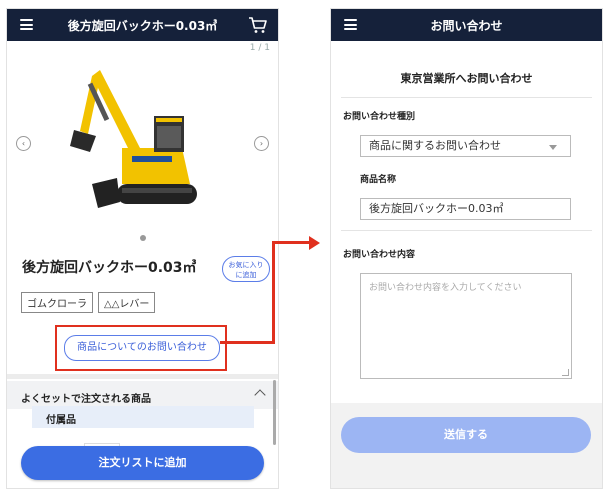  I want to click on header-title: 後方旋回バックホー0.03㎥, so click(142, 26).